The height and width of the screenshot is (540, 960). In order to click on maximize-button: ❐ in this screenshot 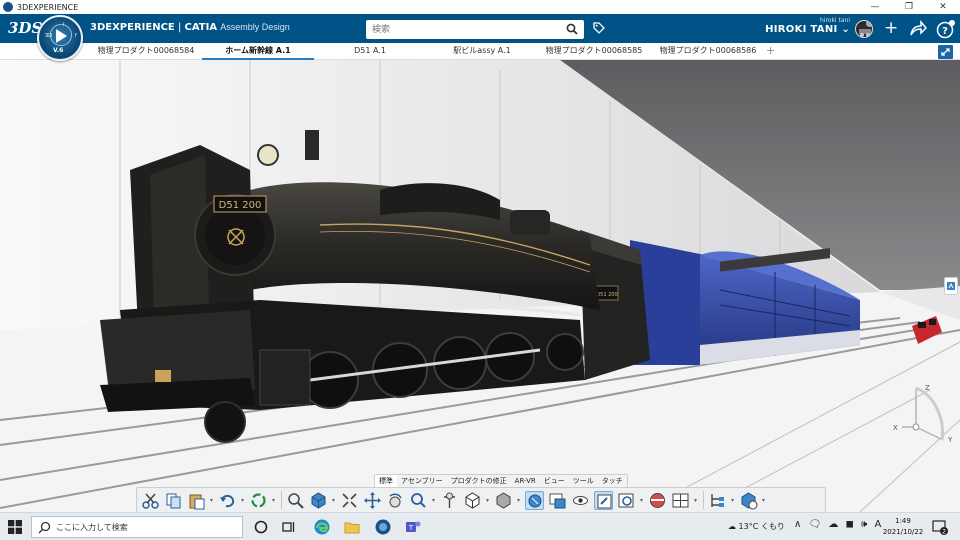, I will do `click(909, 7)`.